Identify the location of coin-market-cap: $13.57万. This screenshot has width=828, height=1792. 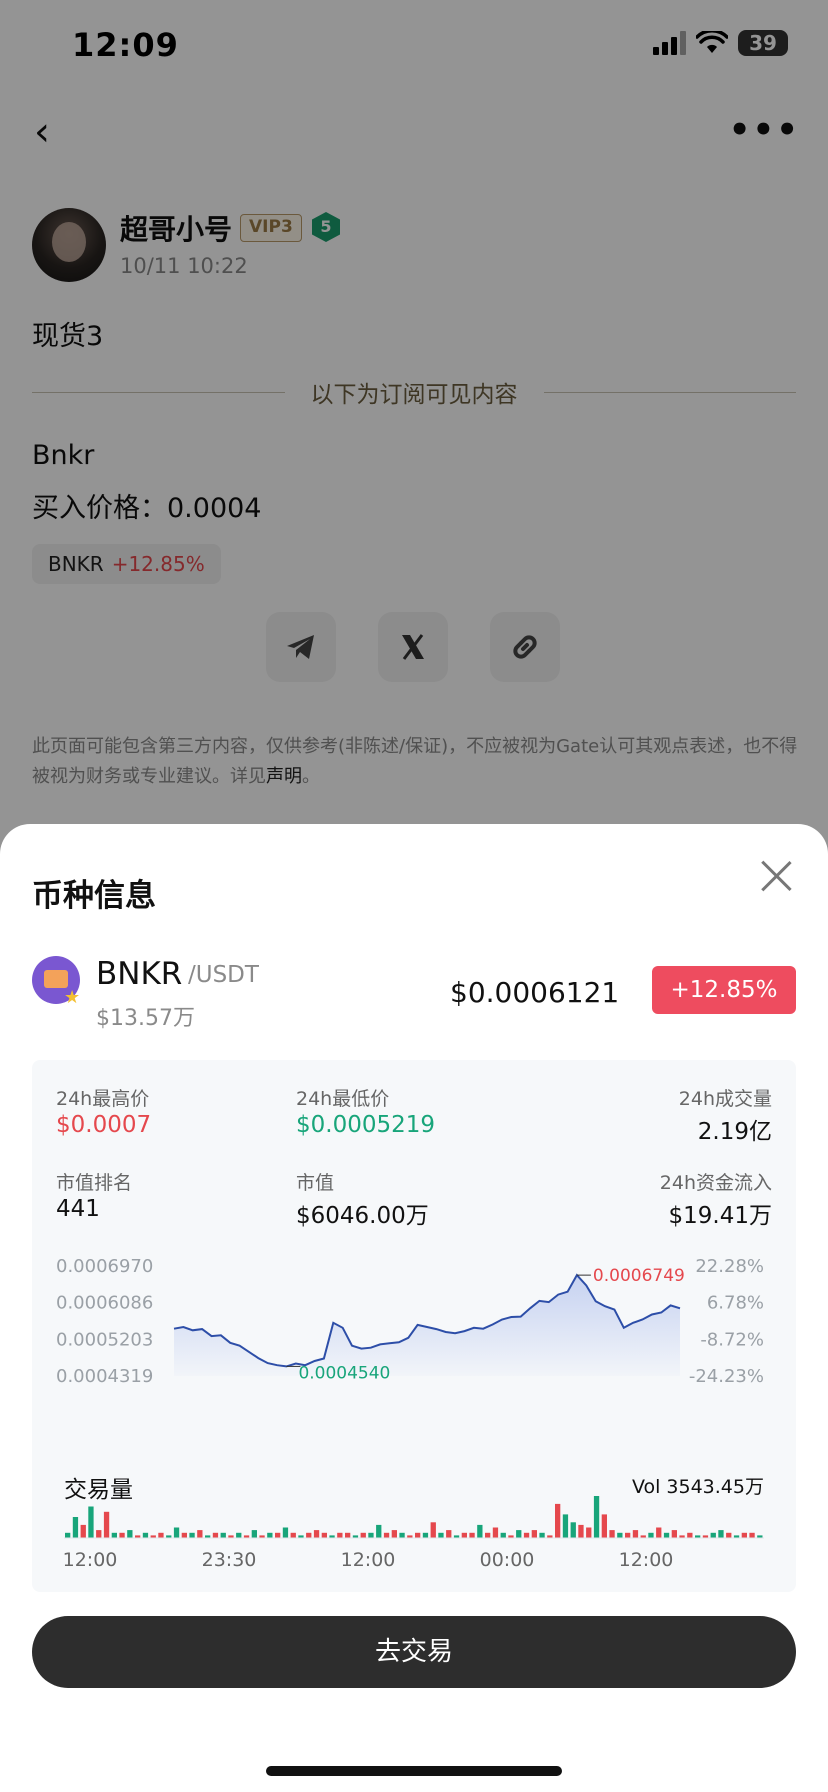
(145, 1018).